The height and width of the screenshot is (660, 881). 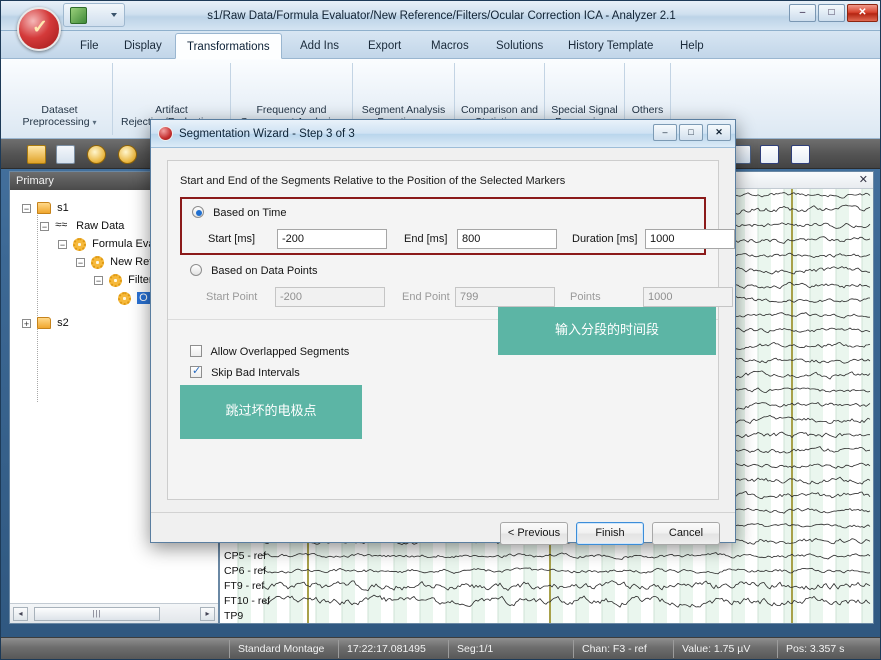 What do you see at coordinates (280, 649) in the screenshot?
I see `status-montage: Standard Montage` at bounding box center [280, 649].